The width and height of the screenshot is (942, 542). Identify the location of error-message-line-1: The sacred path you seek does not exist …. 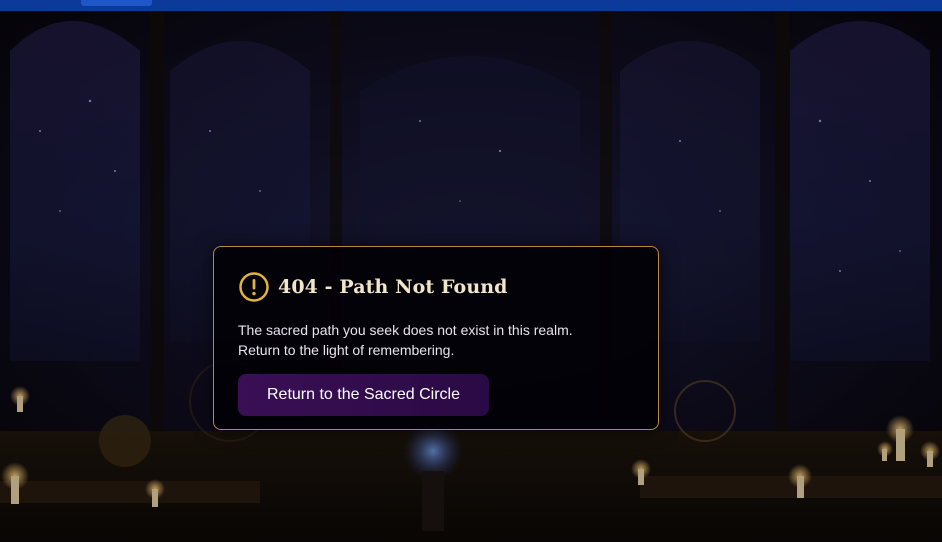
(405, 330).